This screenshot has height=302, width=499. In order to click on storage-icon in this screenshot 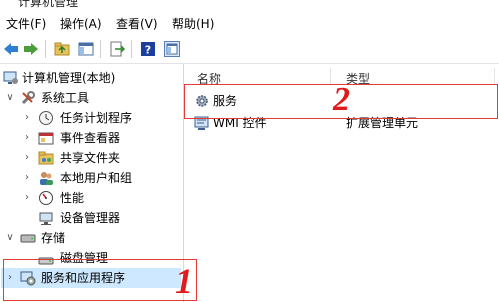, I will do `click(28, 238)`.